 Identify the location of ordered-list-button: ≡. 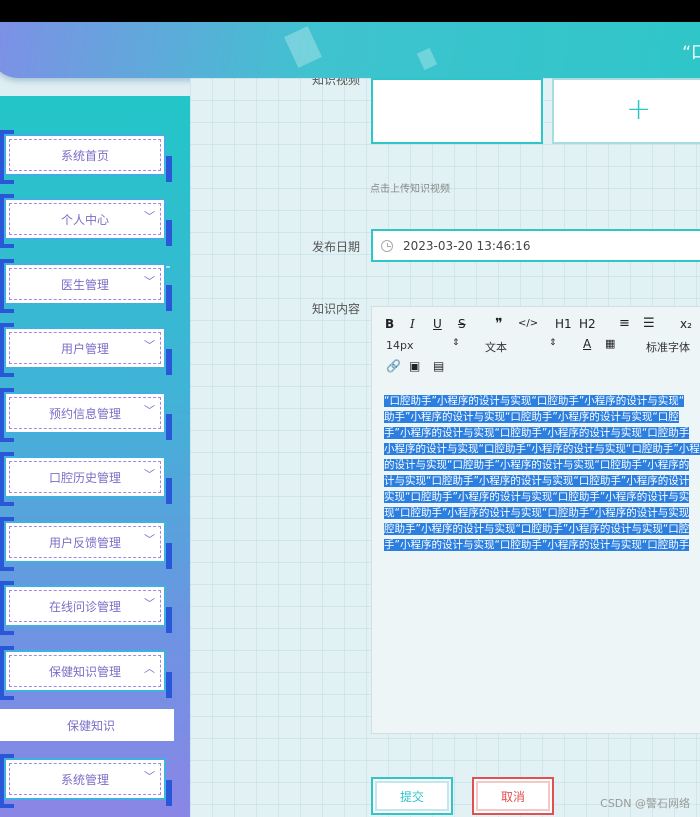
(624, 323).